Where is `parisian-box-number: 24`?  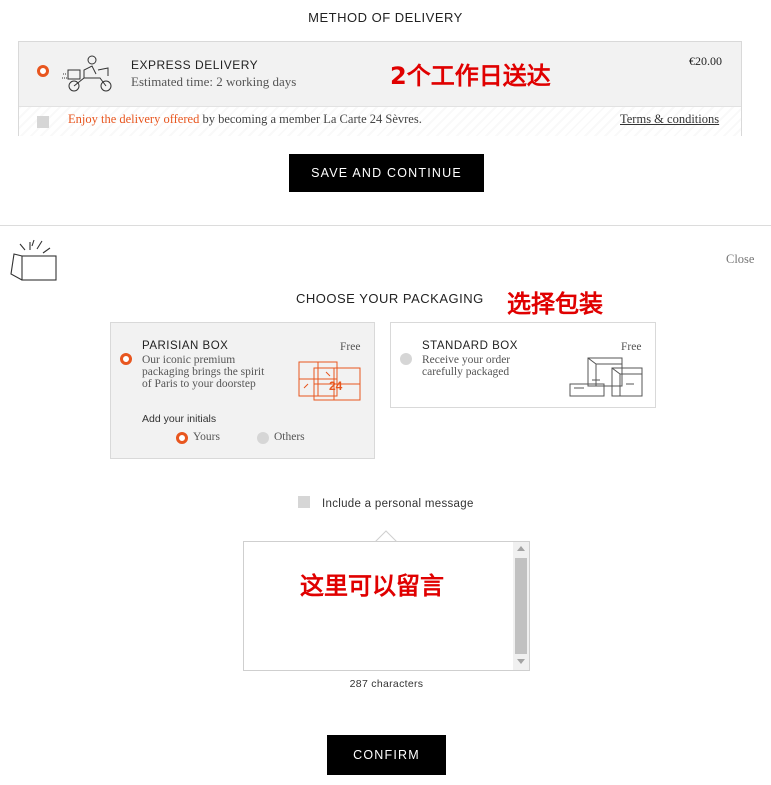
parisian-box-number: 24 is located at coordinates (336, 386).